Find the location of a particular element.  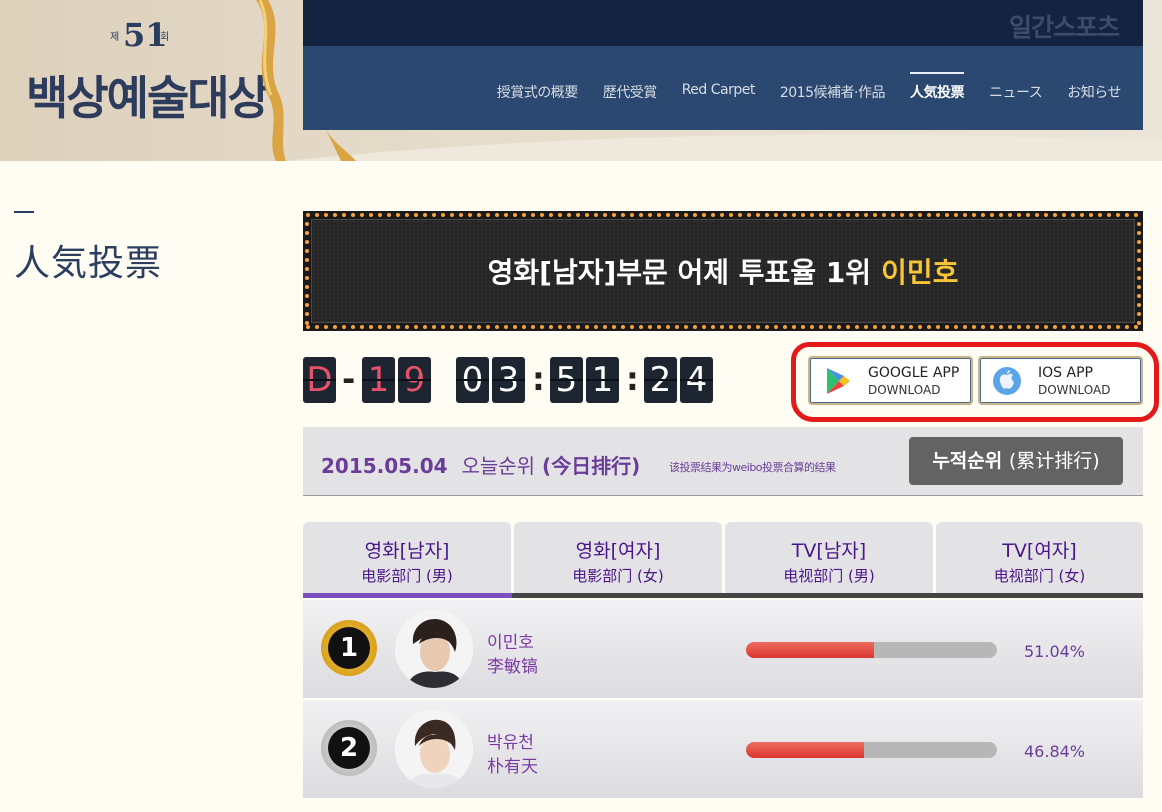

tab-sublabel: 电影部门 (男) is located at coordinates (407, 576).